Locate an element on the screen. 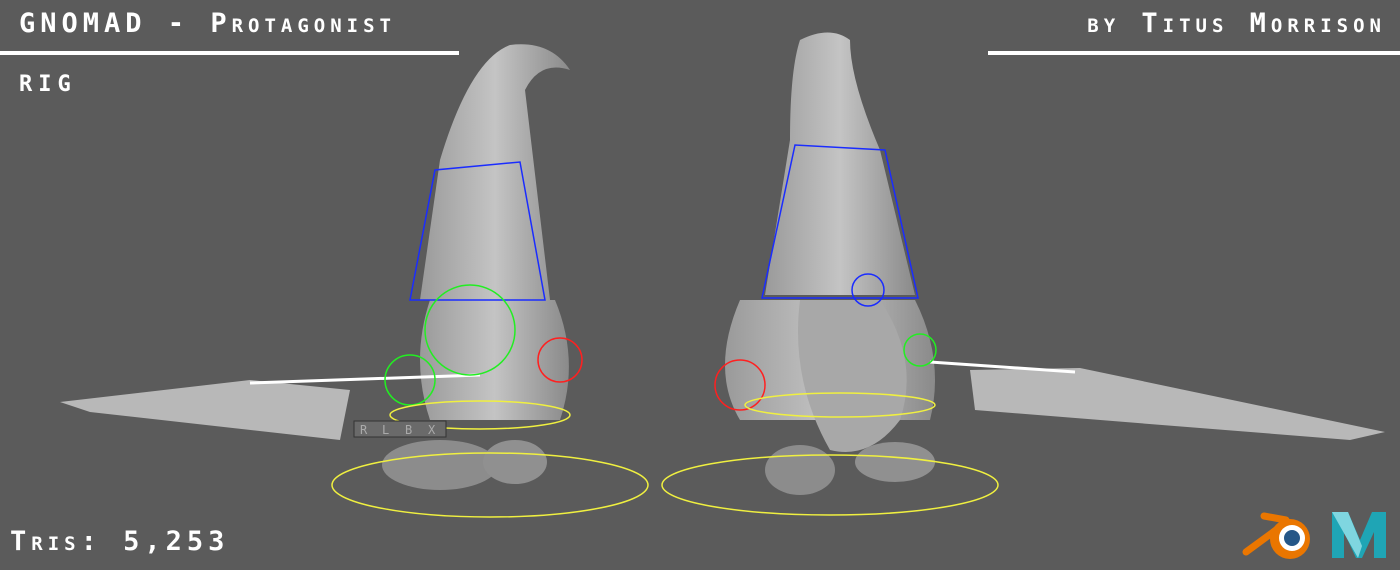 Image resolution: width=1400 pixels, height=570 pixels. rig-label-l: L is located at coordinates (385, 430).